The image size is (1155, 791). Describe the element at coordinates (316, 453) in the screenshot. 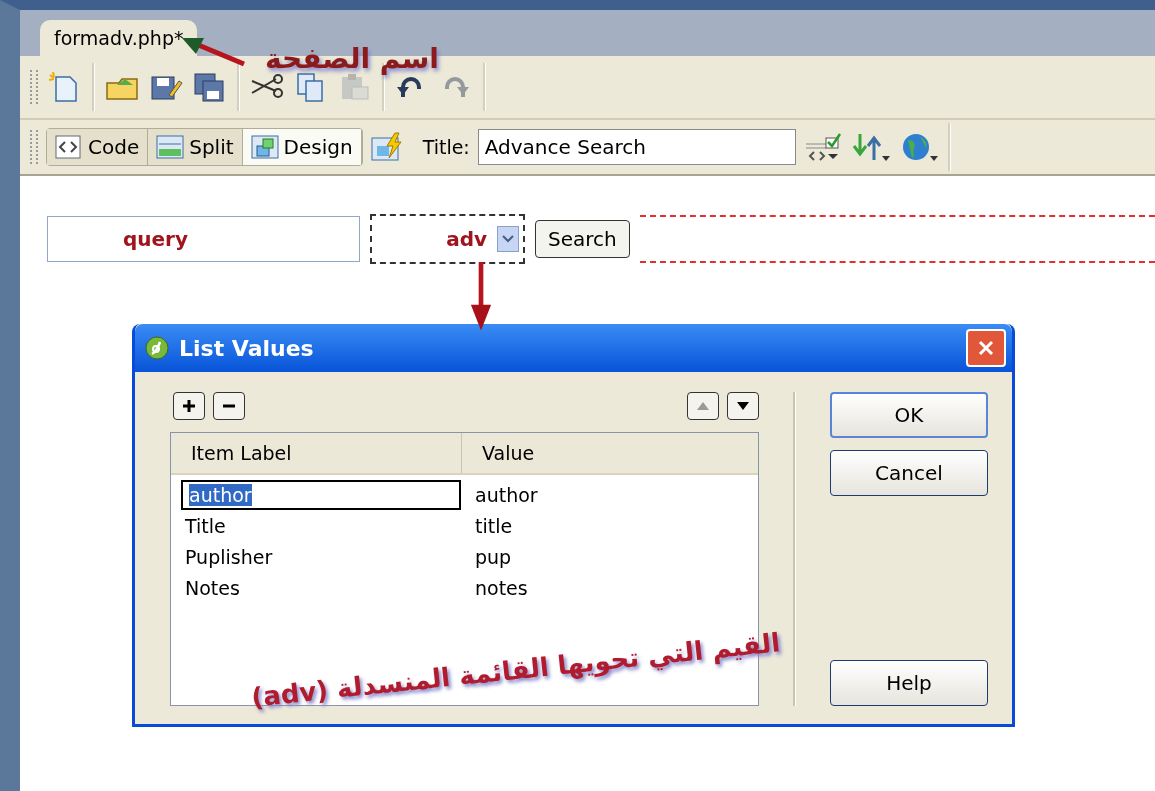

I see `column-header: Item Label` at that location.